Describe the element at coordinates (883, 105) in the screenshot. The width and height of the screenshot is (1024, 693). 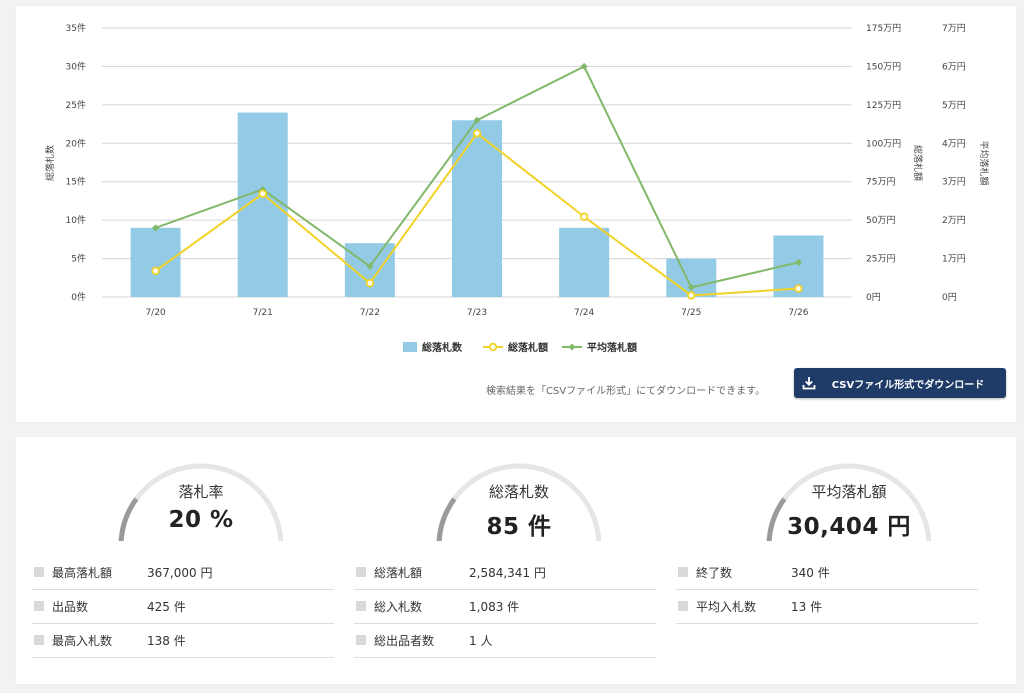
I see `y-right1-tick-label: 125万円` at that location.